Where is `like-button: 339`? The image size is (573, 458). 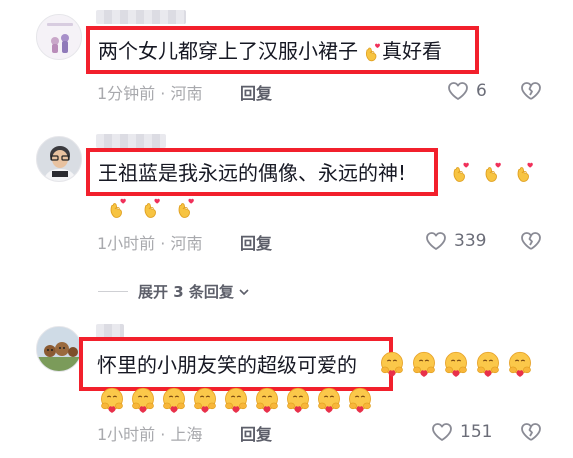 like-button: 339 is located at coordinates (455, 241).